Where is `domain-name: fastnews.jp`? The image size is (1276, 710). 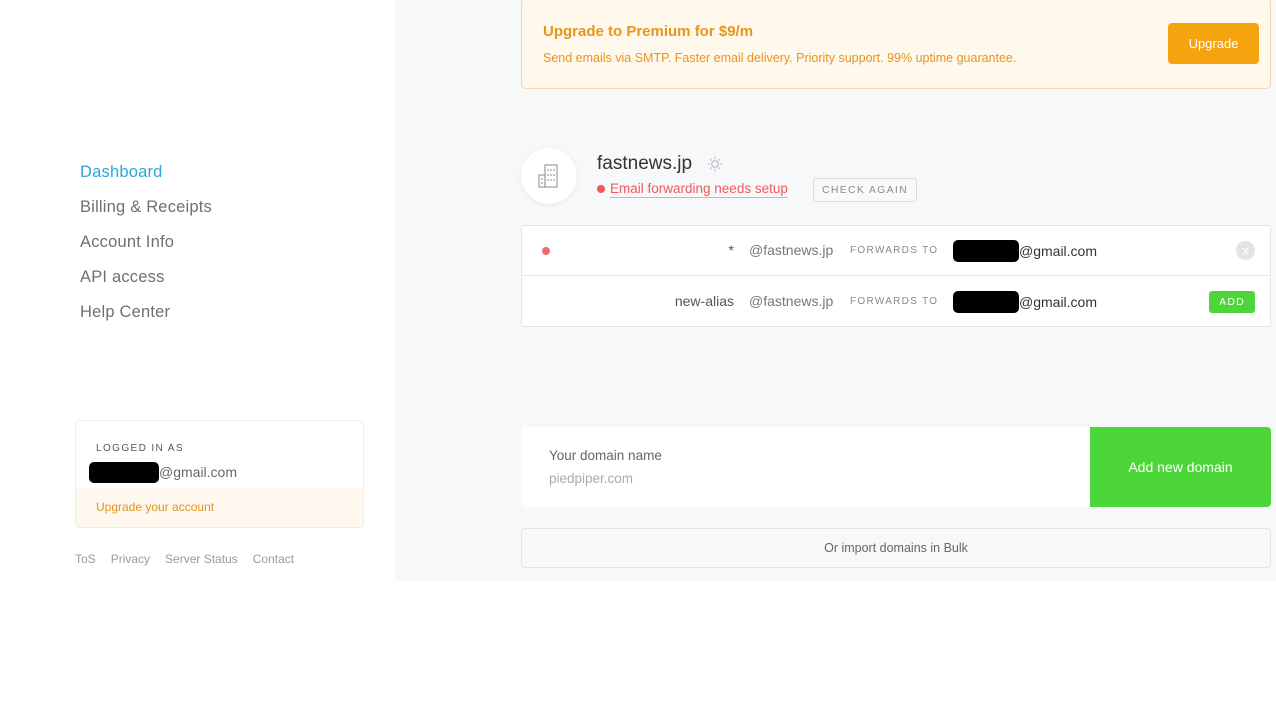
domain-name: fastnews.jp is located at coordinates (645, 163).